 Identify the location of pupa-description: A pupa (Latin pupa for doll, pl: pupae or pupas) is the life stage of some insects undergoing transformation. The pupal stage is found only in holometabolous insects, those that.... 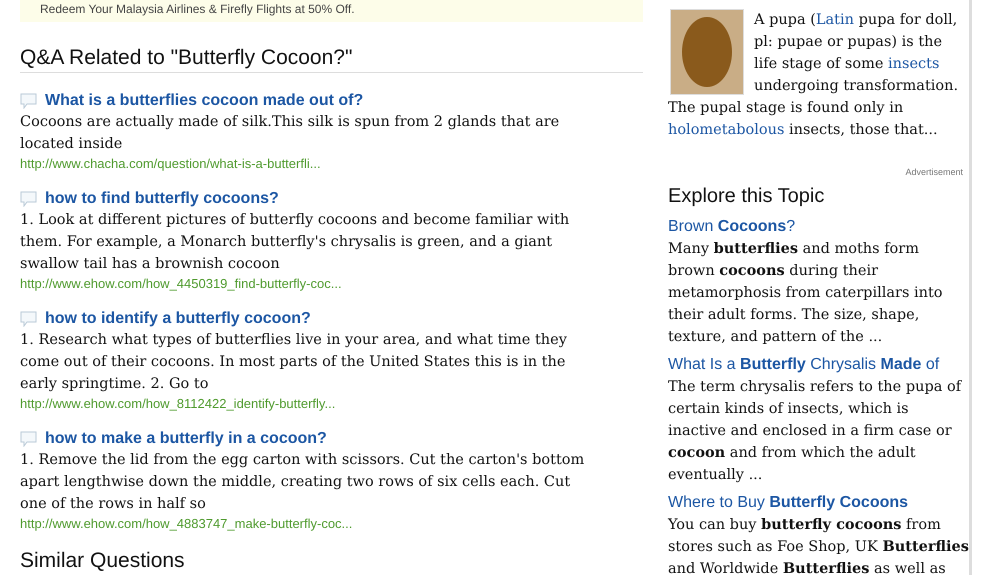
(818, 70).